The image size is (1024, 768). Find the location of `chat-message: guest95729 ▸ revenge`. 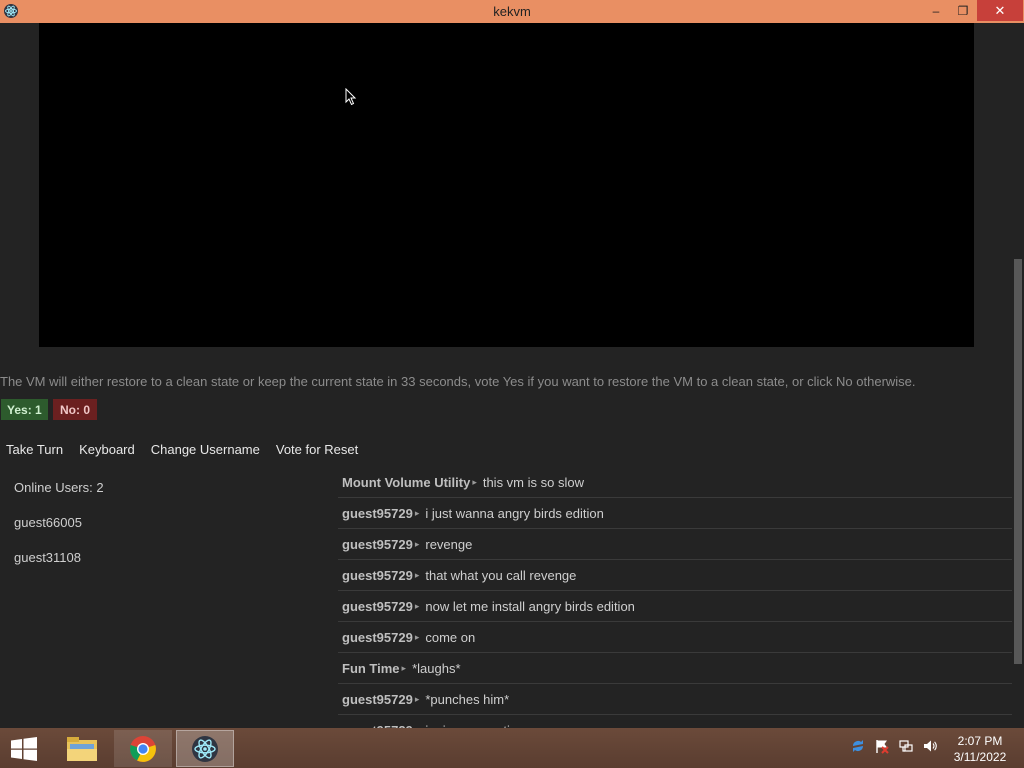

chat-message: guest95729 ▸ revenge is located at coordinates (676, 544).